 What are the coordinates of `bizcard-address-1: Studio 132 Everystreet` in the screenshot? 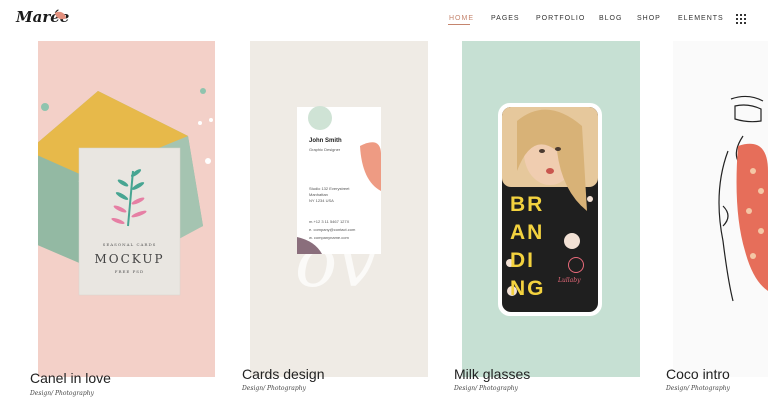 It's located at (329, 188).